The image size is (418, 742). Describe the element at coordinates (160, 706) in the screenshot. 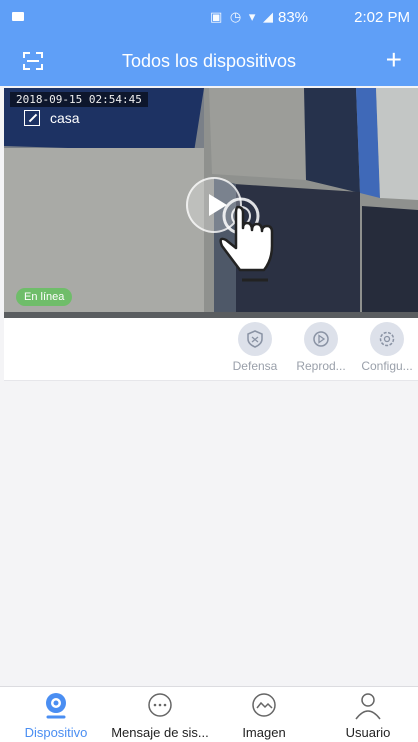

I see `chat-icon` at that location.